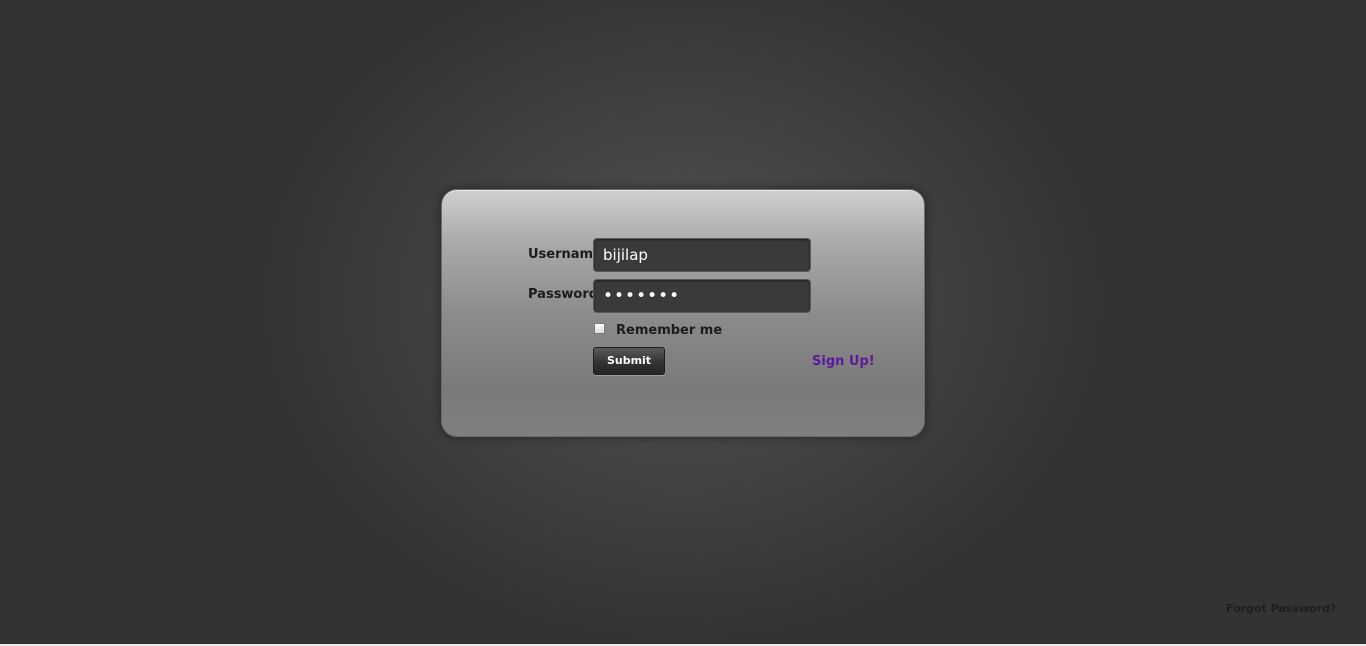  I want to click on forgot-password-link: Forgot Password?, so click(1281, 608).